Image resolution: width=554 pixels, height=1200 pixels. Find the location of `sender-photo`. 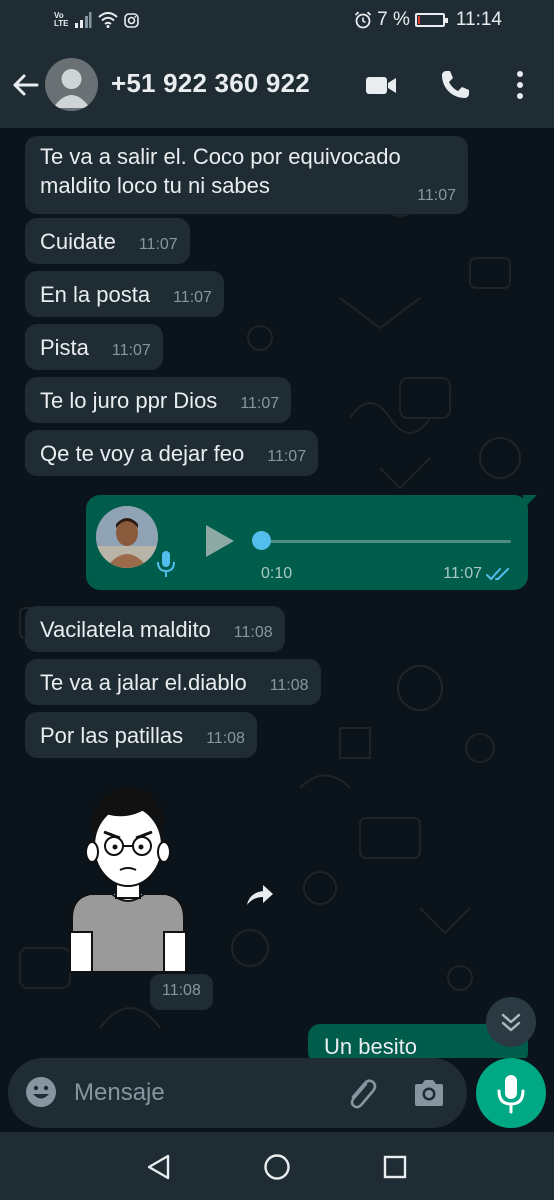

sender-photo is located at coordinates (127, 537).